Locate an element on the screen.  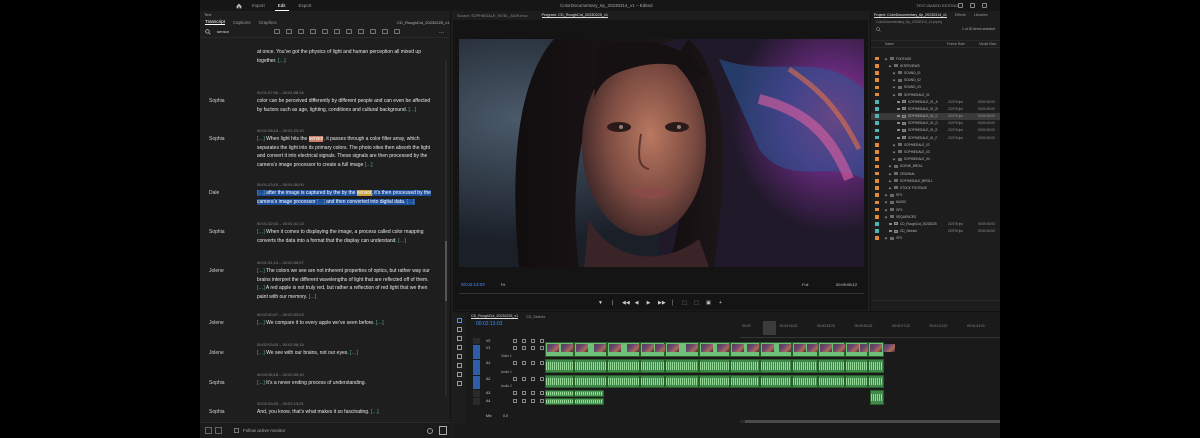
project-item-row: SEQUENCES is located at coordinates (935, 216).